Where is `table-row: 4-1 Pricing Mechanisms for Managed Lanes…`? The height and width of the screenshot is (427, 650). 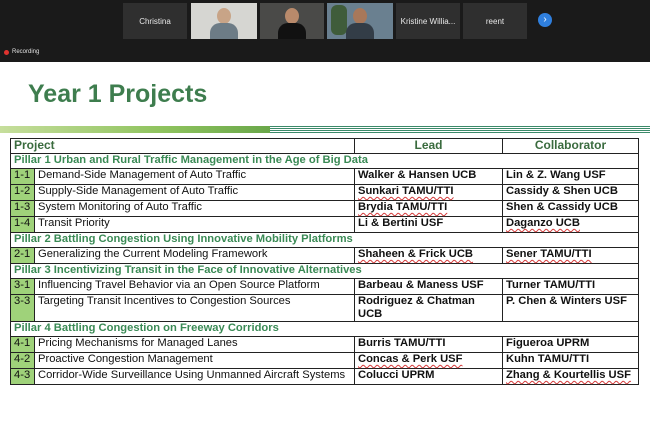 table-row: 4-1 Pricing Mechanisms for Managed Lanes… is located at coordinates (324, 344).